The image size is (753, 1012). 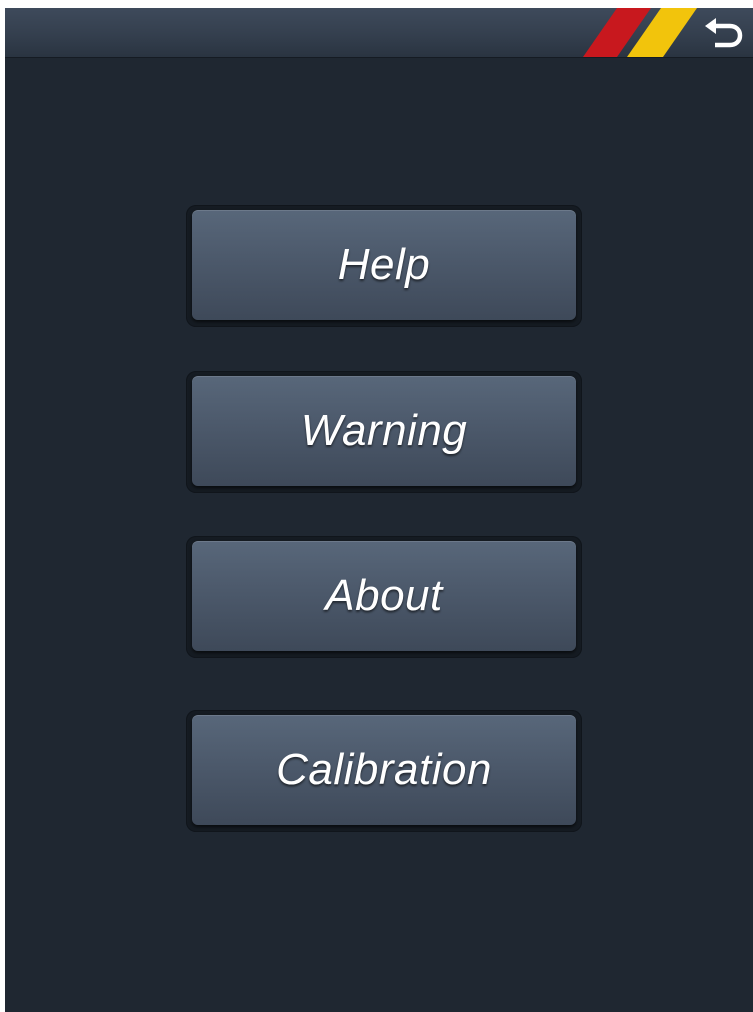 I want to click on top-bar, so click(x=379, y=33).